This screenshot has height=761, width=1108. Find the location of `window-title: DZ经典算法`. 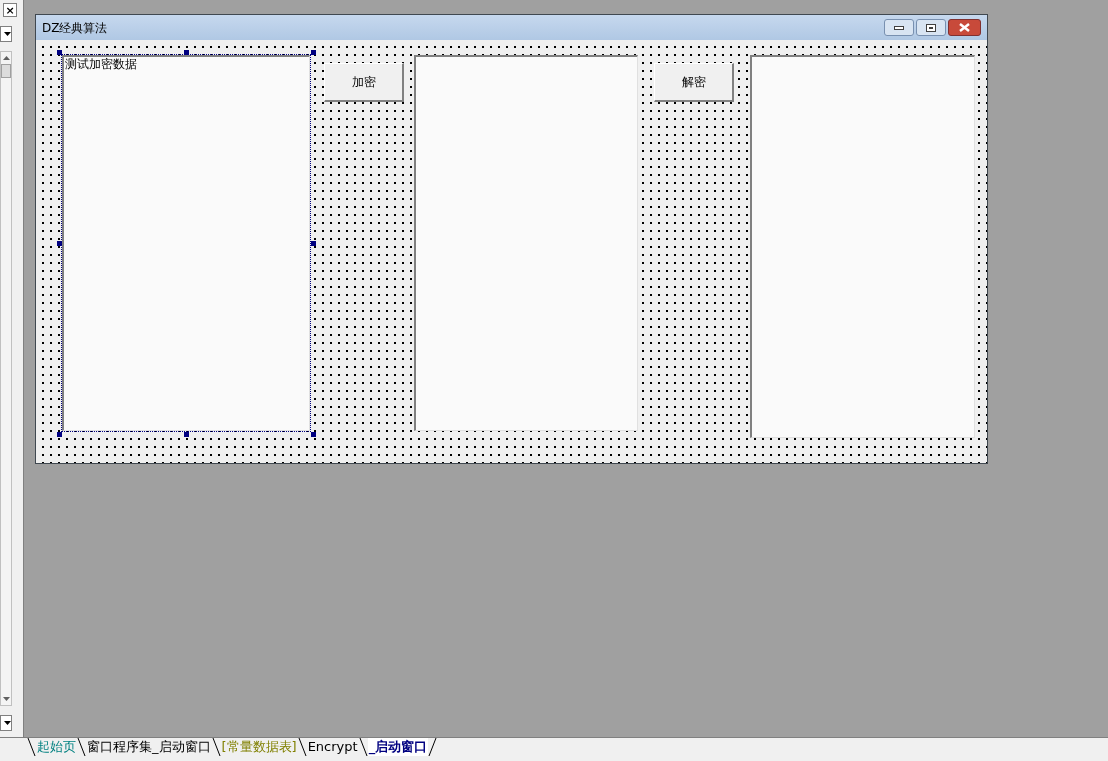

window-title: DZ经典算法 is located at coordinates (75, 28).